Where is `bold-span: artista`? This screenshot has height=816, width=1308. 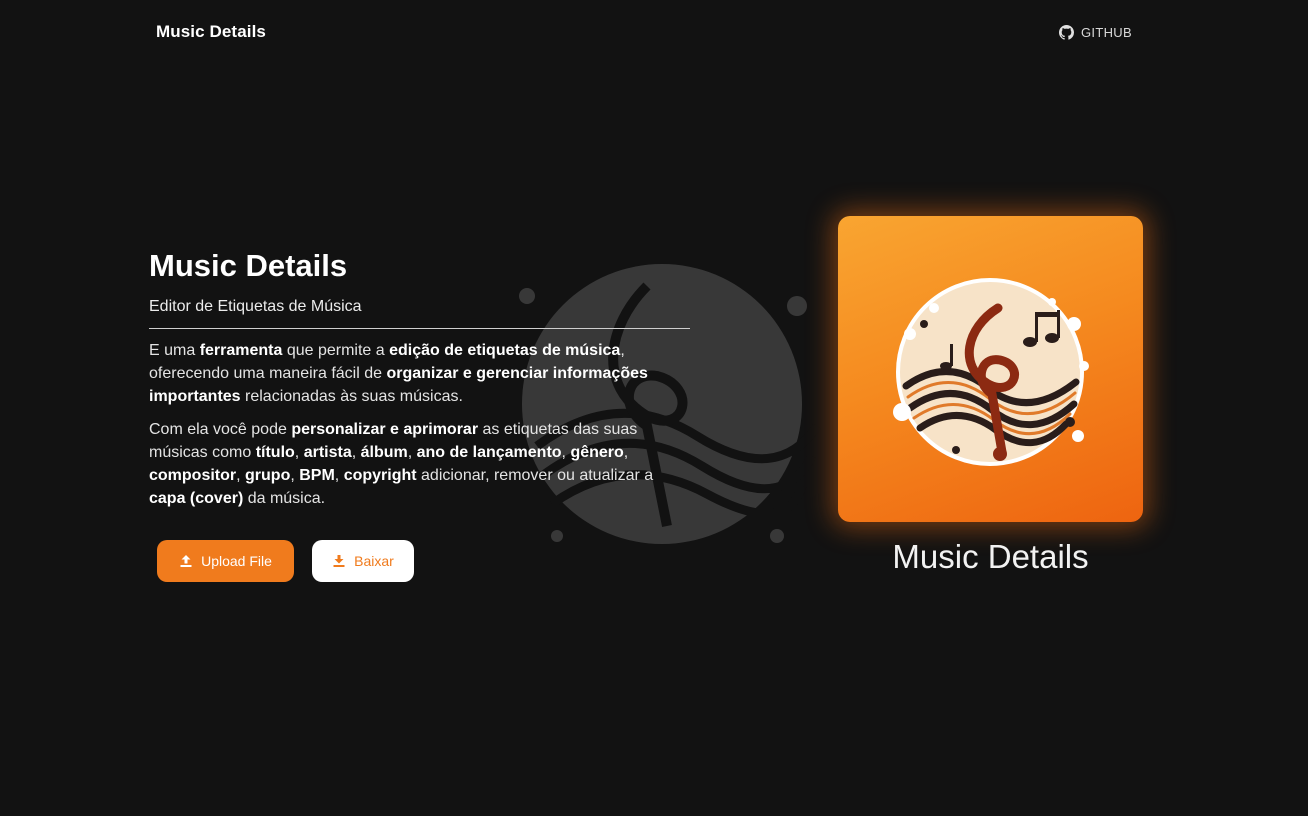
bold-span: artista is located at coordinates (327, 452).